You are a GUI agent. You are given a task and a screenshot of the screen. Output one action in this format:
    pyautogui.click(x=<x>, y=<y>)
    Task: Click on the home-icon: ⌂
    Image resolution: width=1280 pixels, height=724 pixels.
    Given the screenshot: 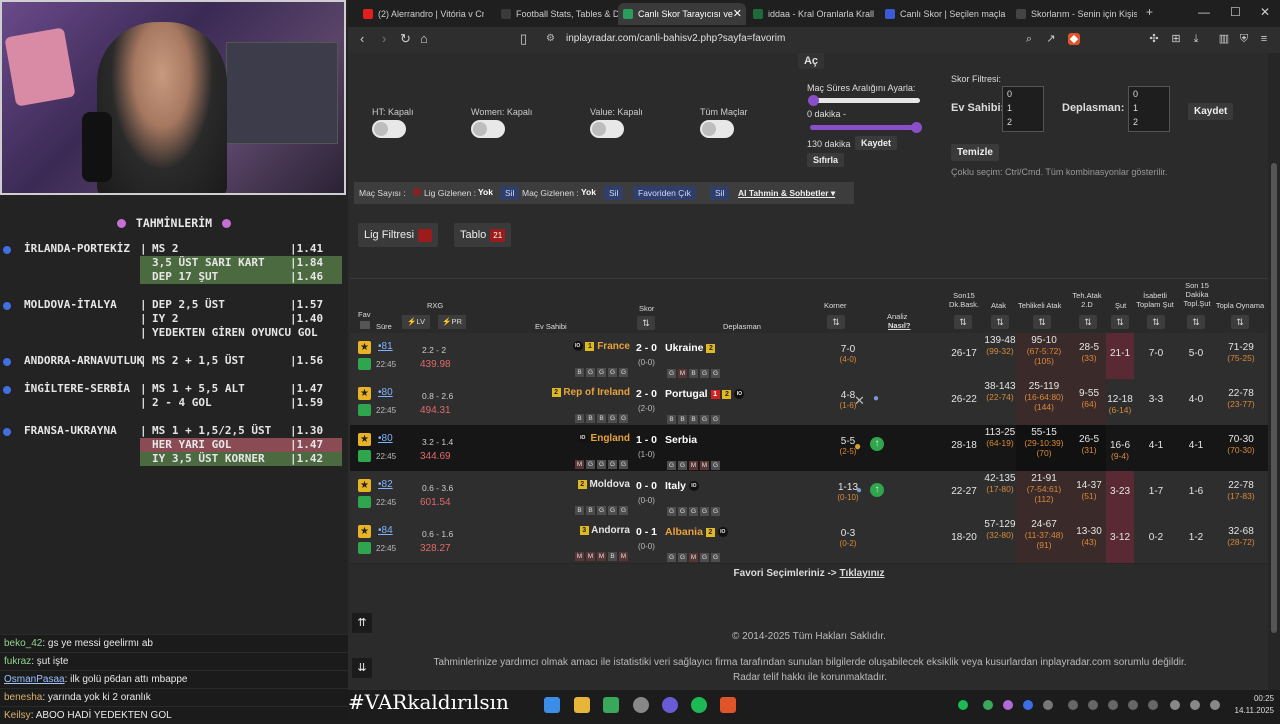 What is the action you would take?
    pyautogui.click(x=424, y=38)
    